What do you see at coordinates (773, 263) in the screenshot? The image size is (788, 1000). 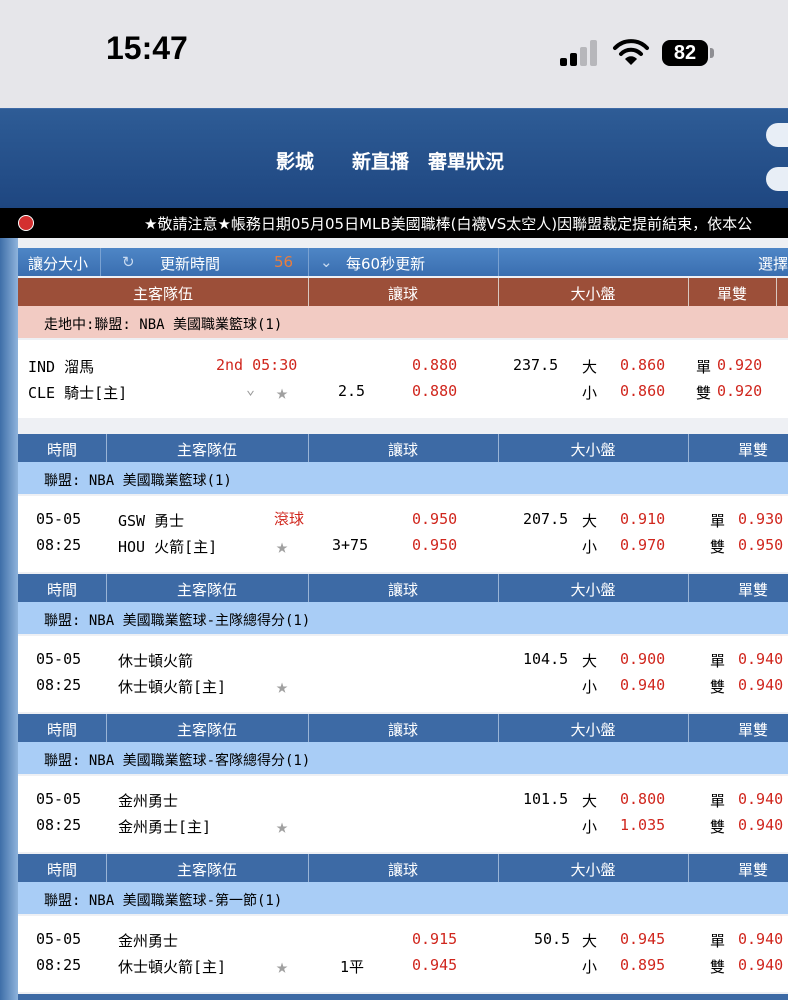 I see `select-button: 選擇` at bounding box center [773, 263].